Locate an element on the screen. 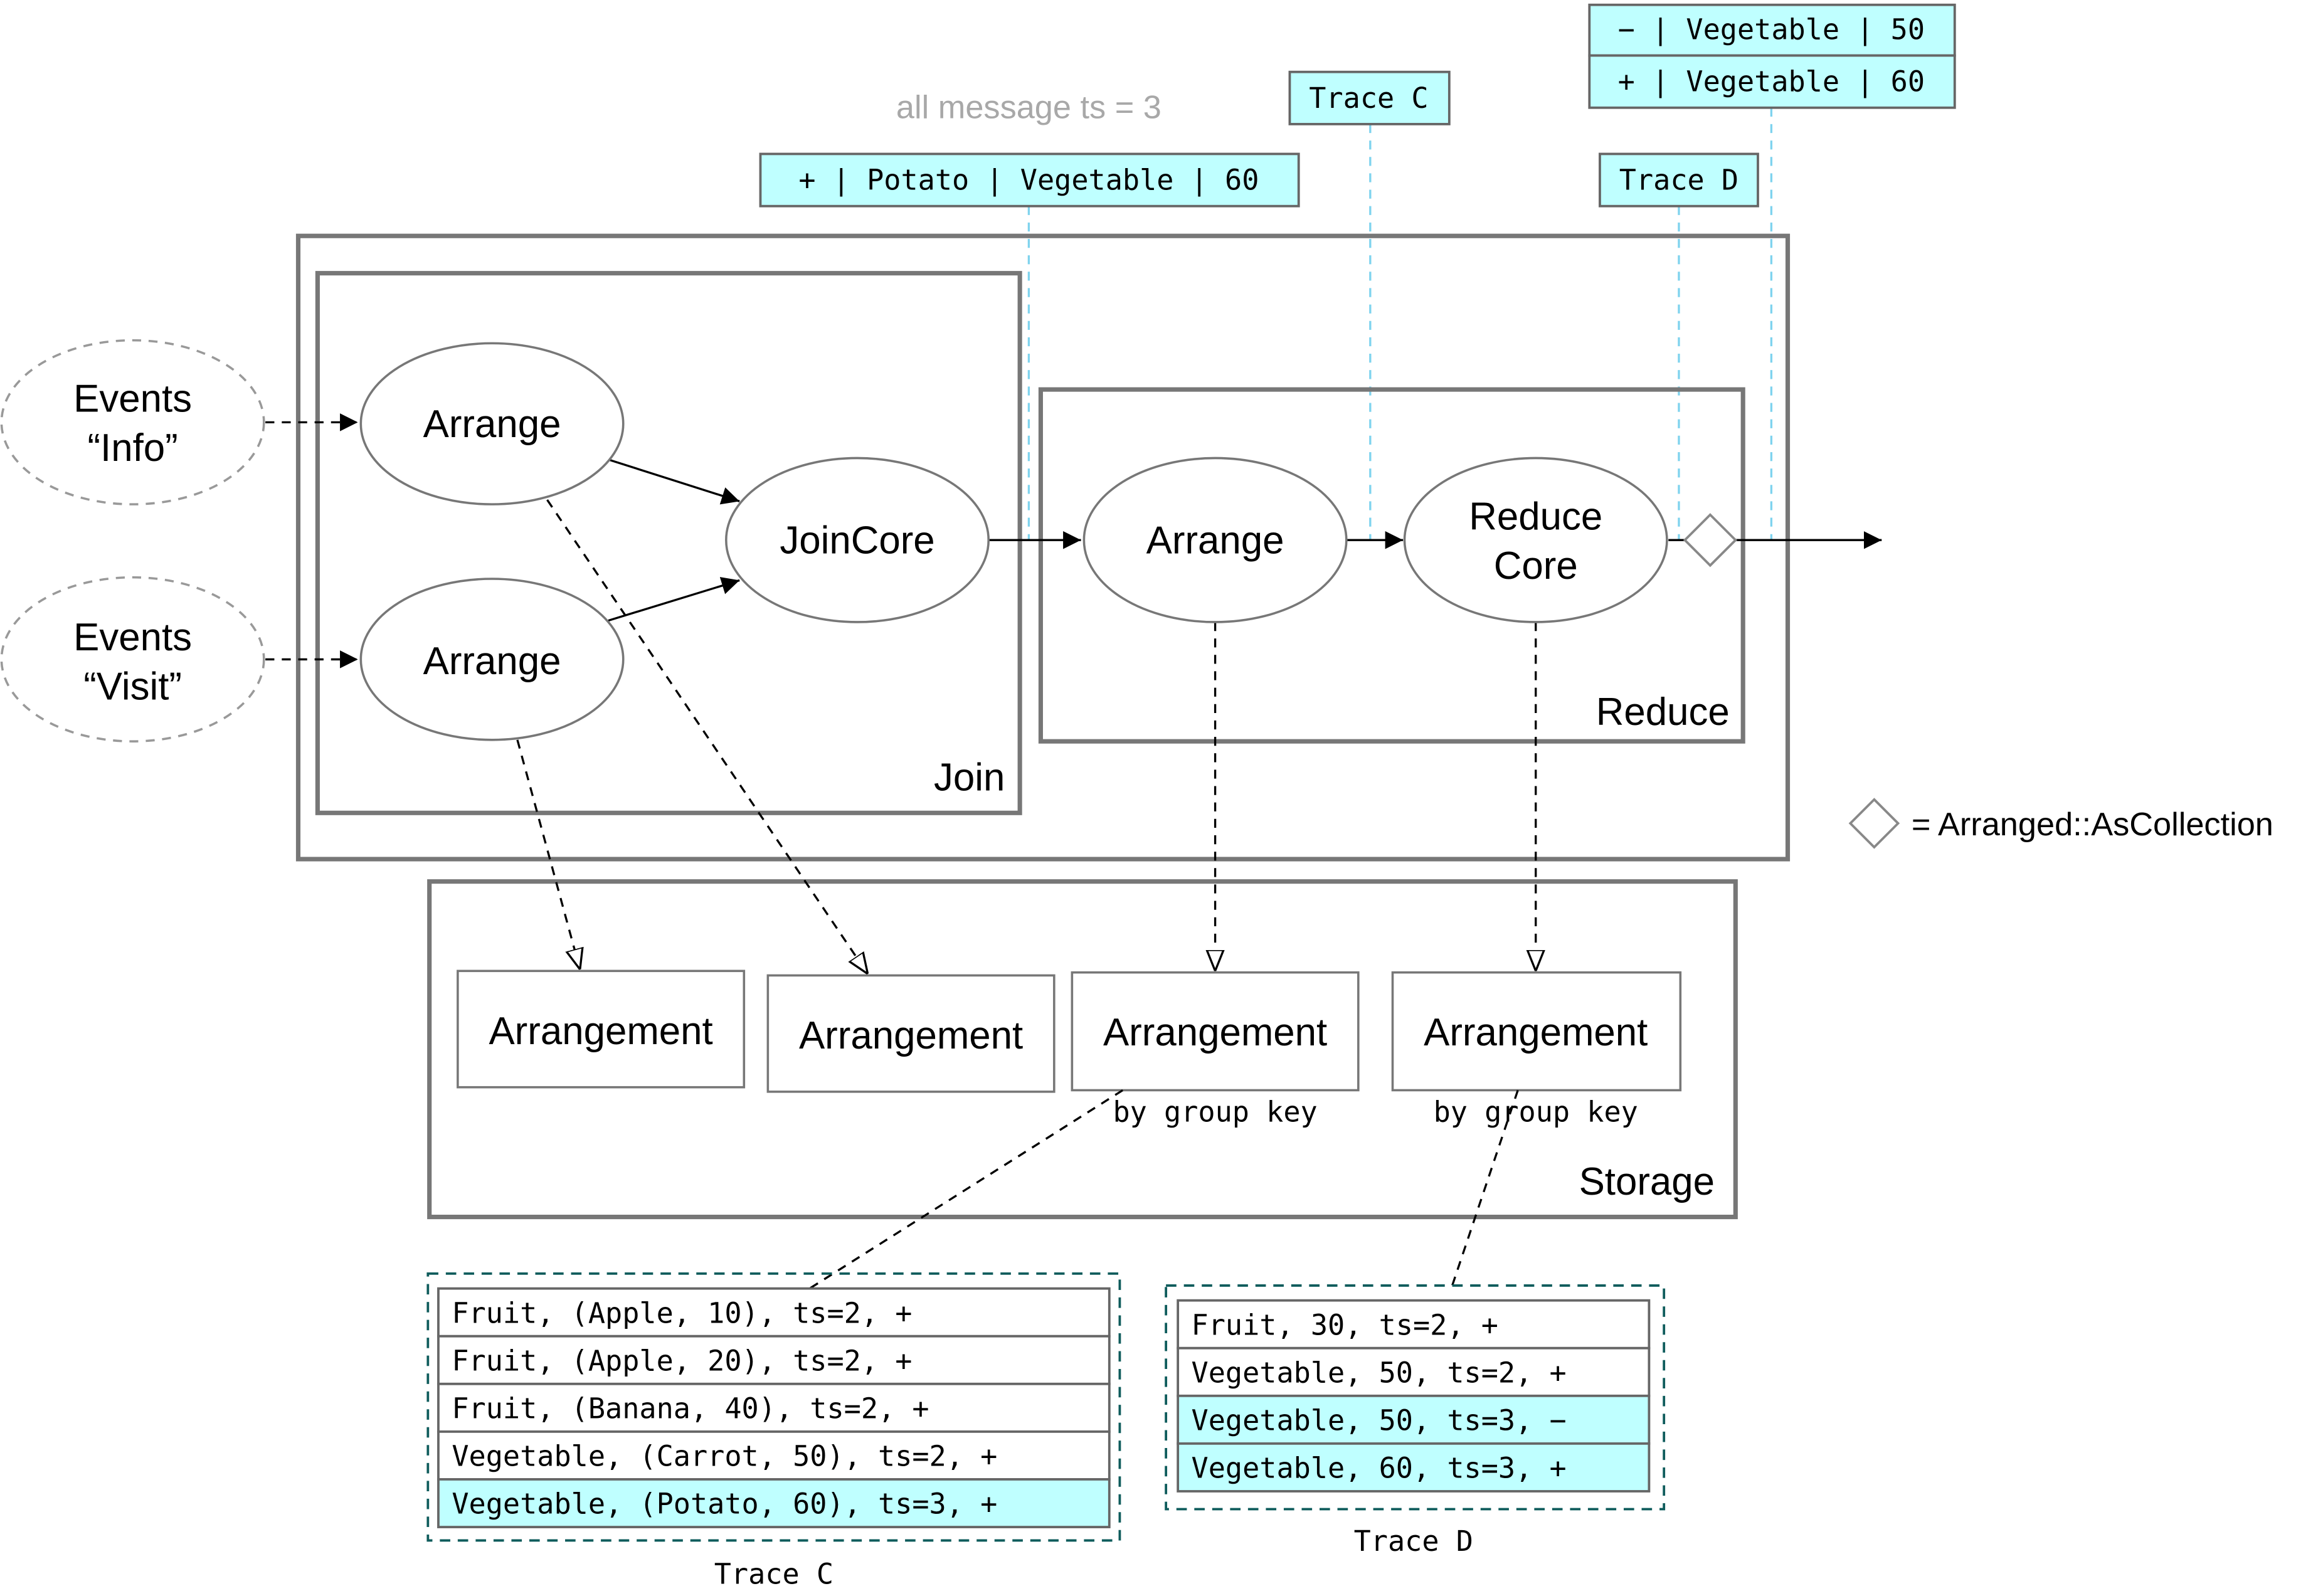 The width and height of the screenshot is (2323, 1596). trace-row: Fruit, (Apple, 20), ts=2, + is located at coordinates (774, 1359).